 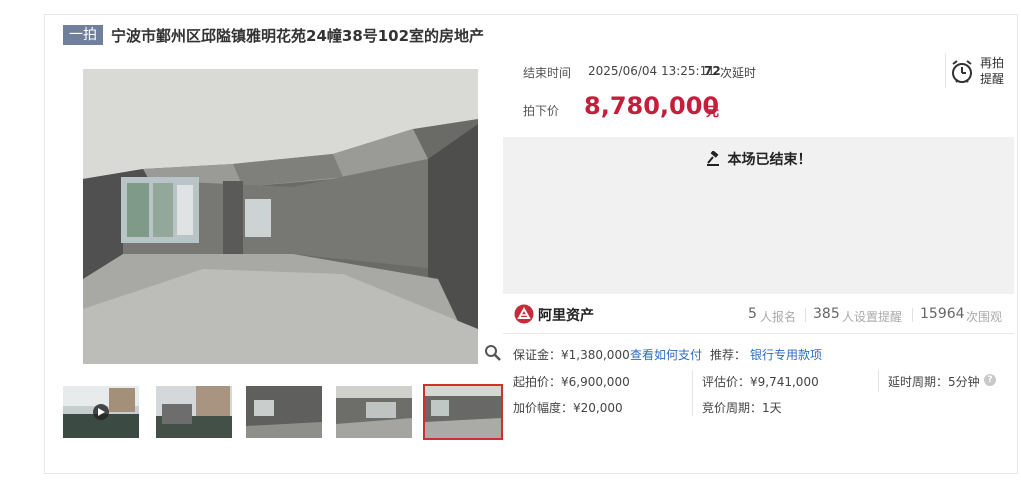 What do you see at coordinates (101, 412) in the screenshot?
I see `thumbnail-video` at bounding box center [101, 412].